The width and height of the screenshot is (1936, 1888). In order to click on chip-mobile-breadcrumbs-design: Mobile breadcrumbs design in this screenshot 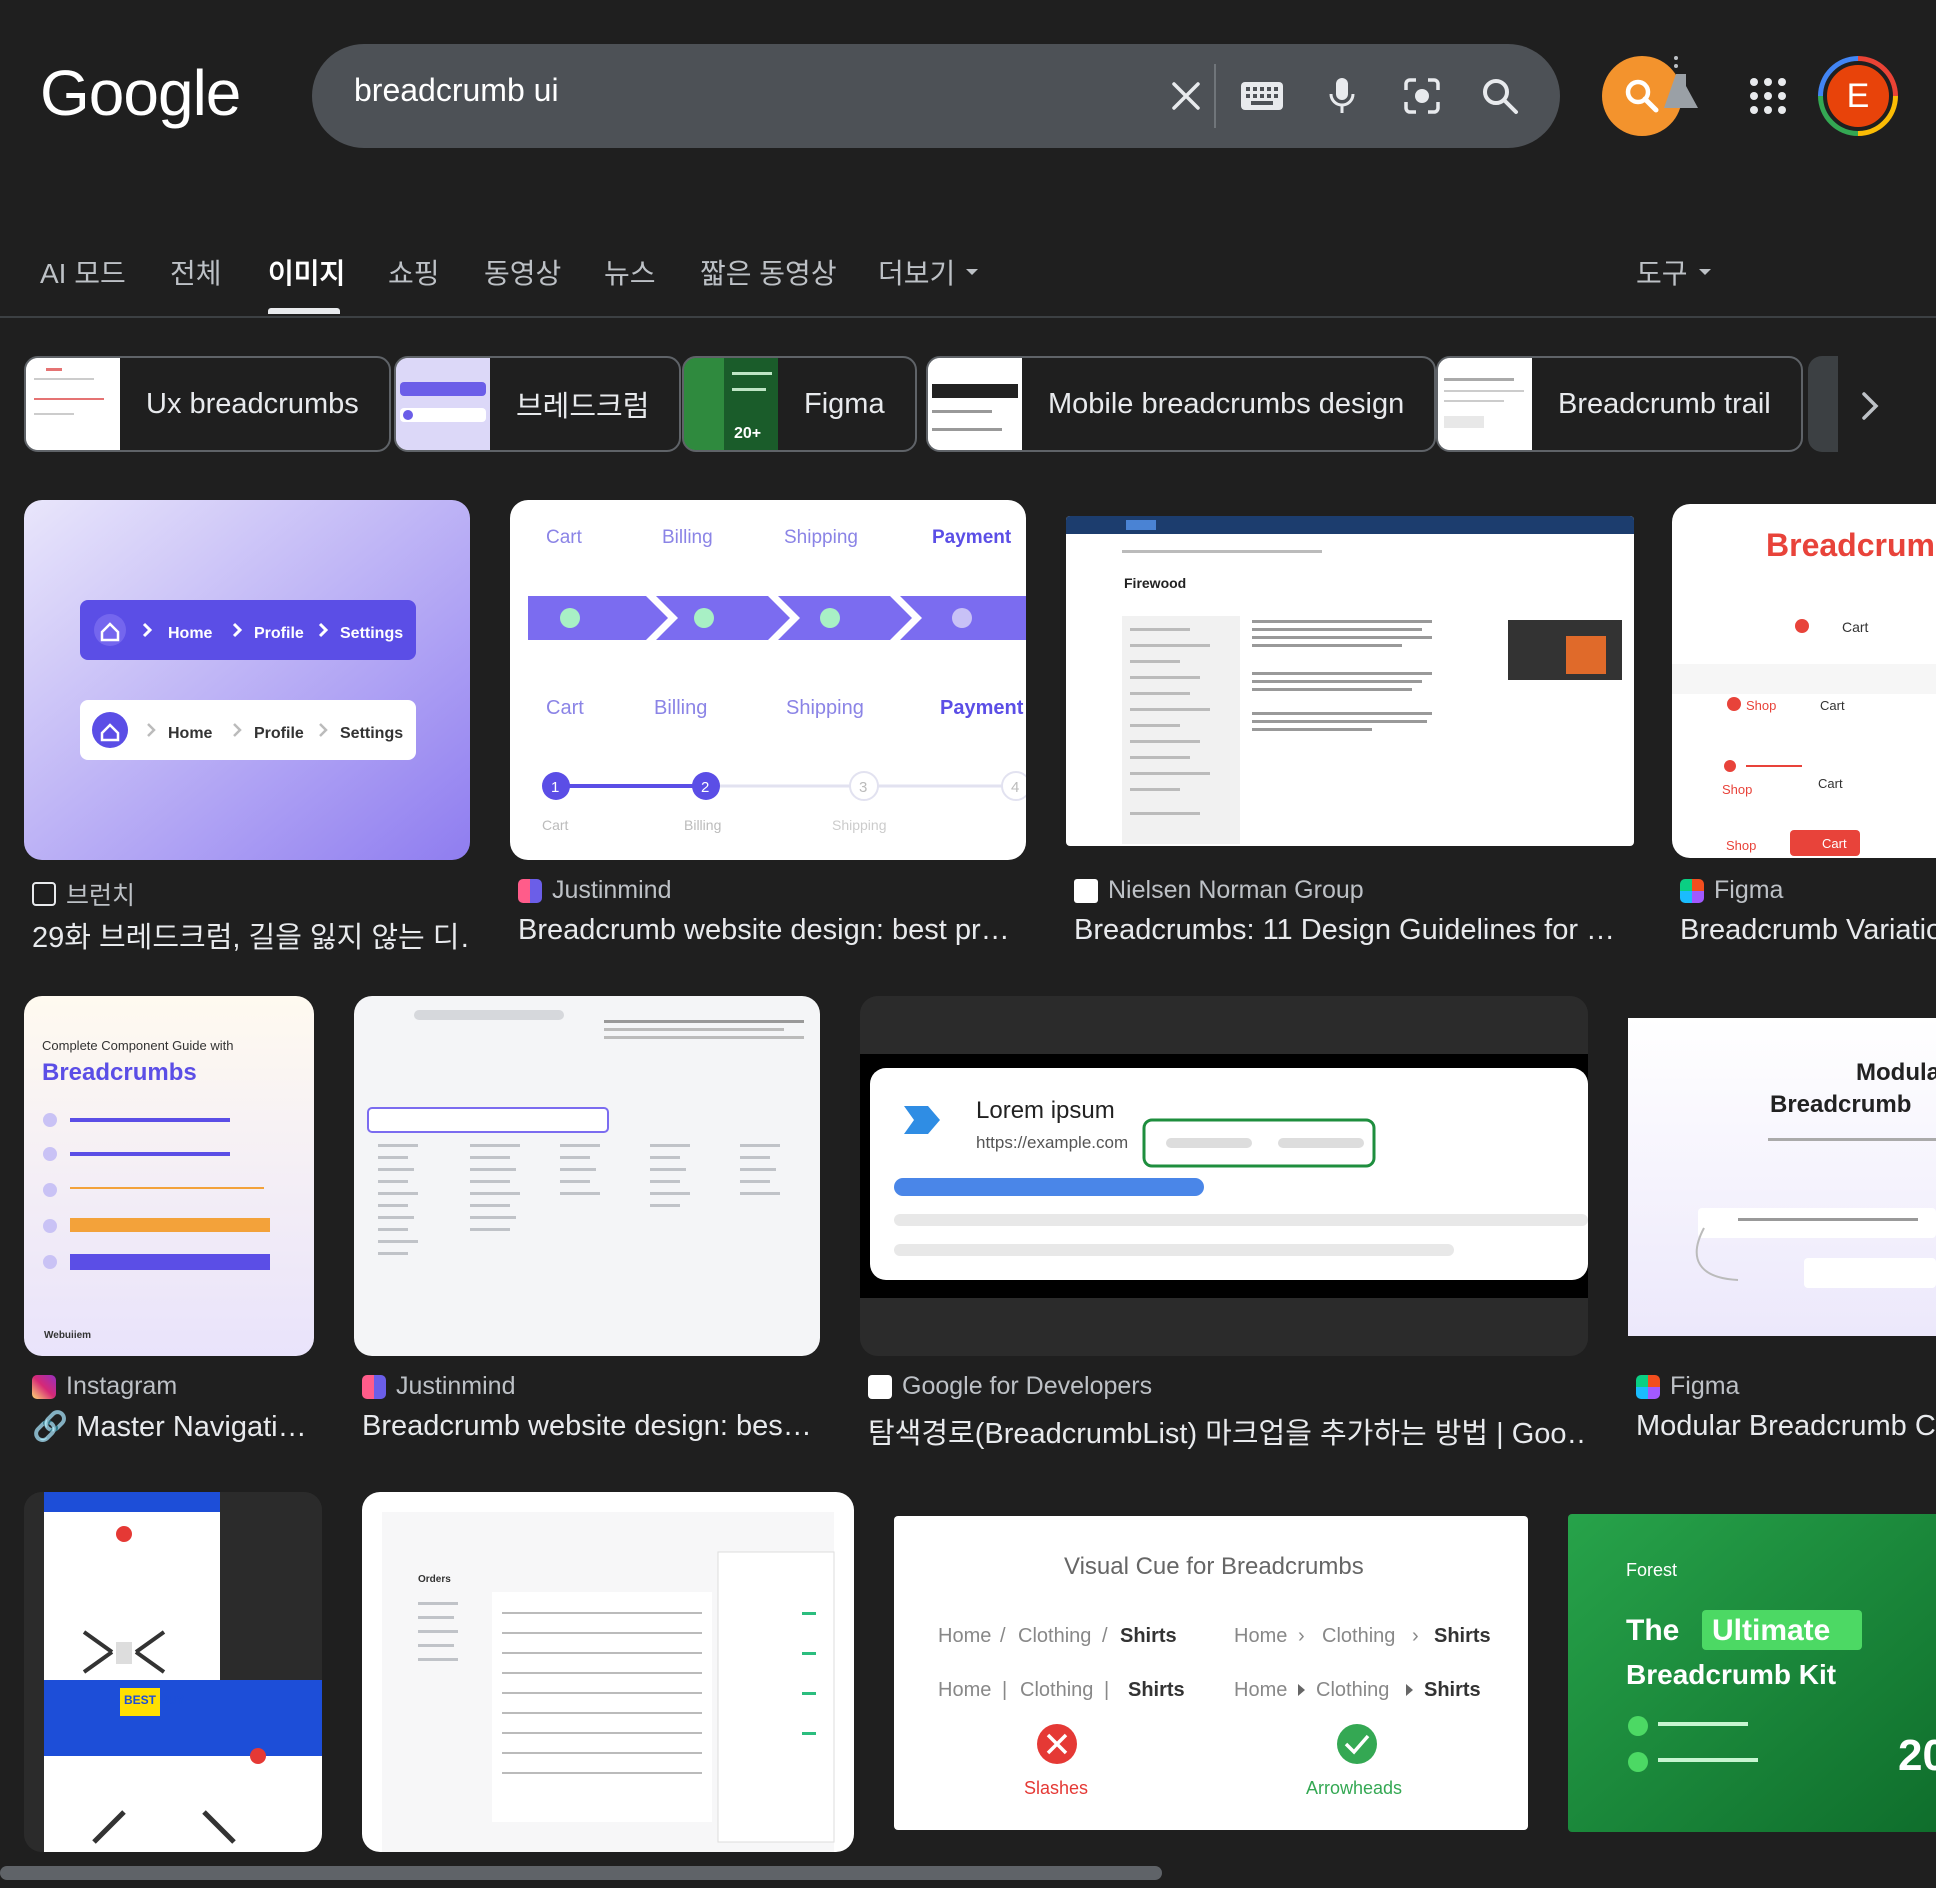, I will do `click(1181, 404)`.